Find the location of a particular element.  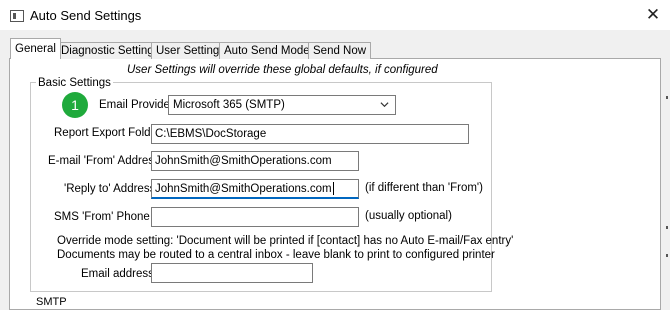

chevron-down-icon is located at coordinates (384, 105).